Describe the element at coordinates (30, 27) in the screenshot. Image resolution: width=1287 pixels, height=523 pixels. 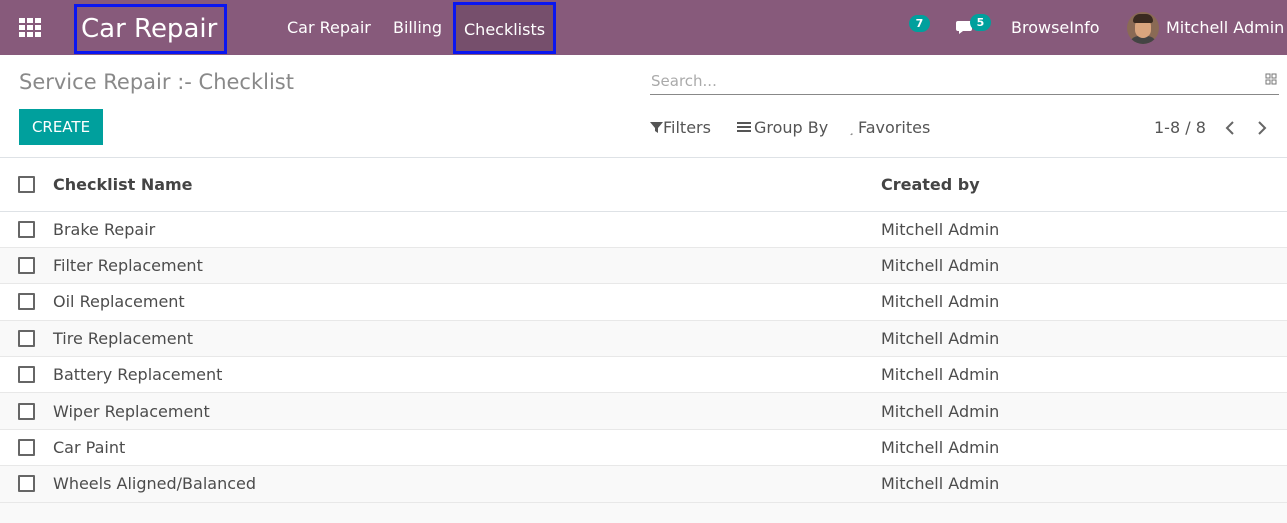
I see `app-menu-icon` at that location.